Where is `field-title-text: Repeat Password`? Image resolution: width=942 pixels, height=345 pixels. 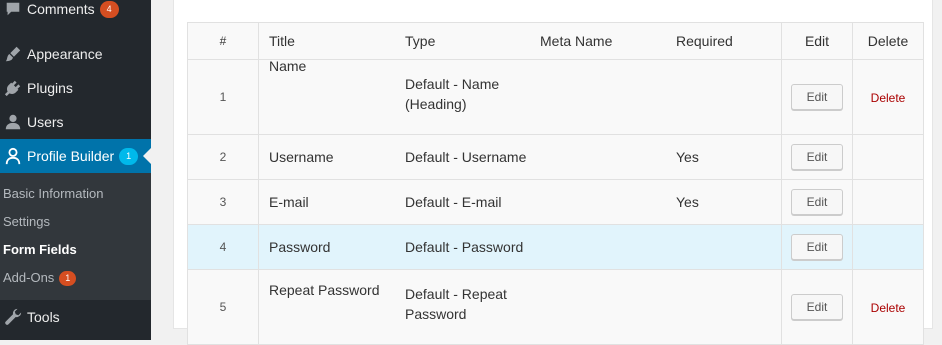 field-title-text: Repeat Password is located at coordinates (324, 290).